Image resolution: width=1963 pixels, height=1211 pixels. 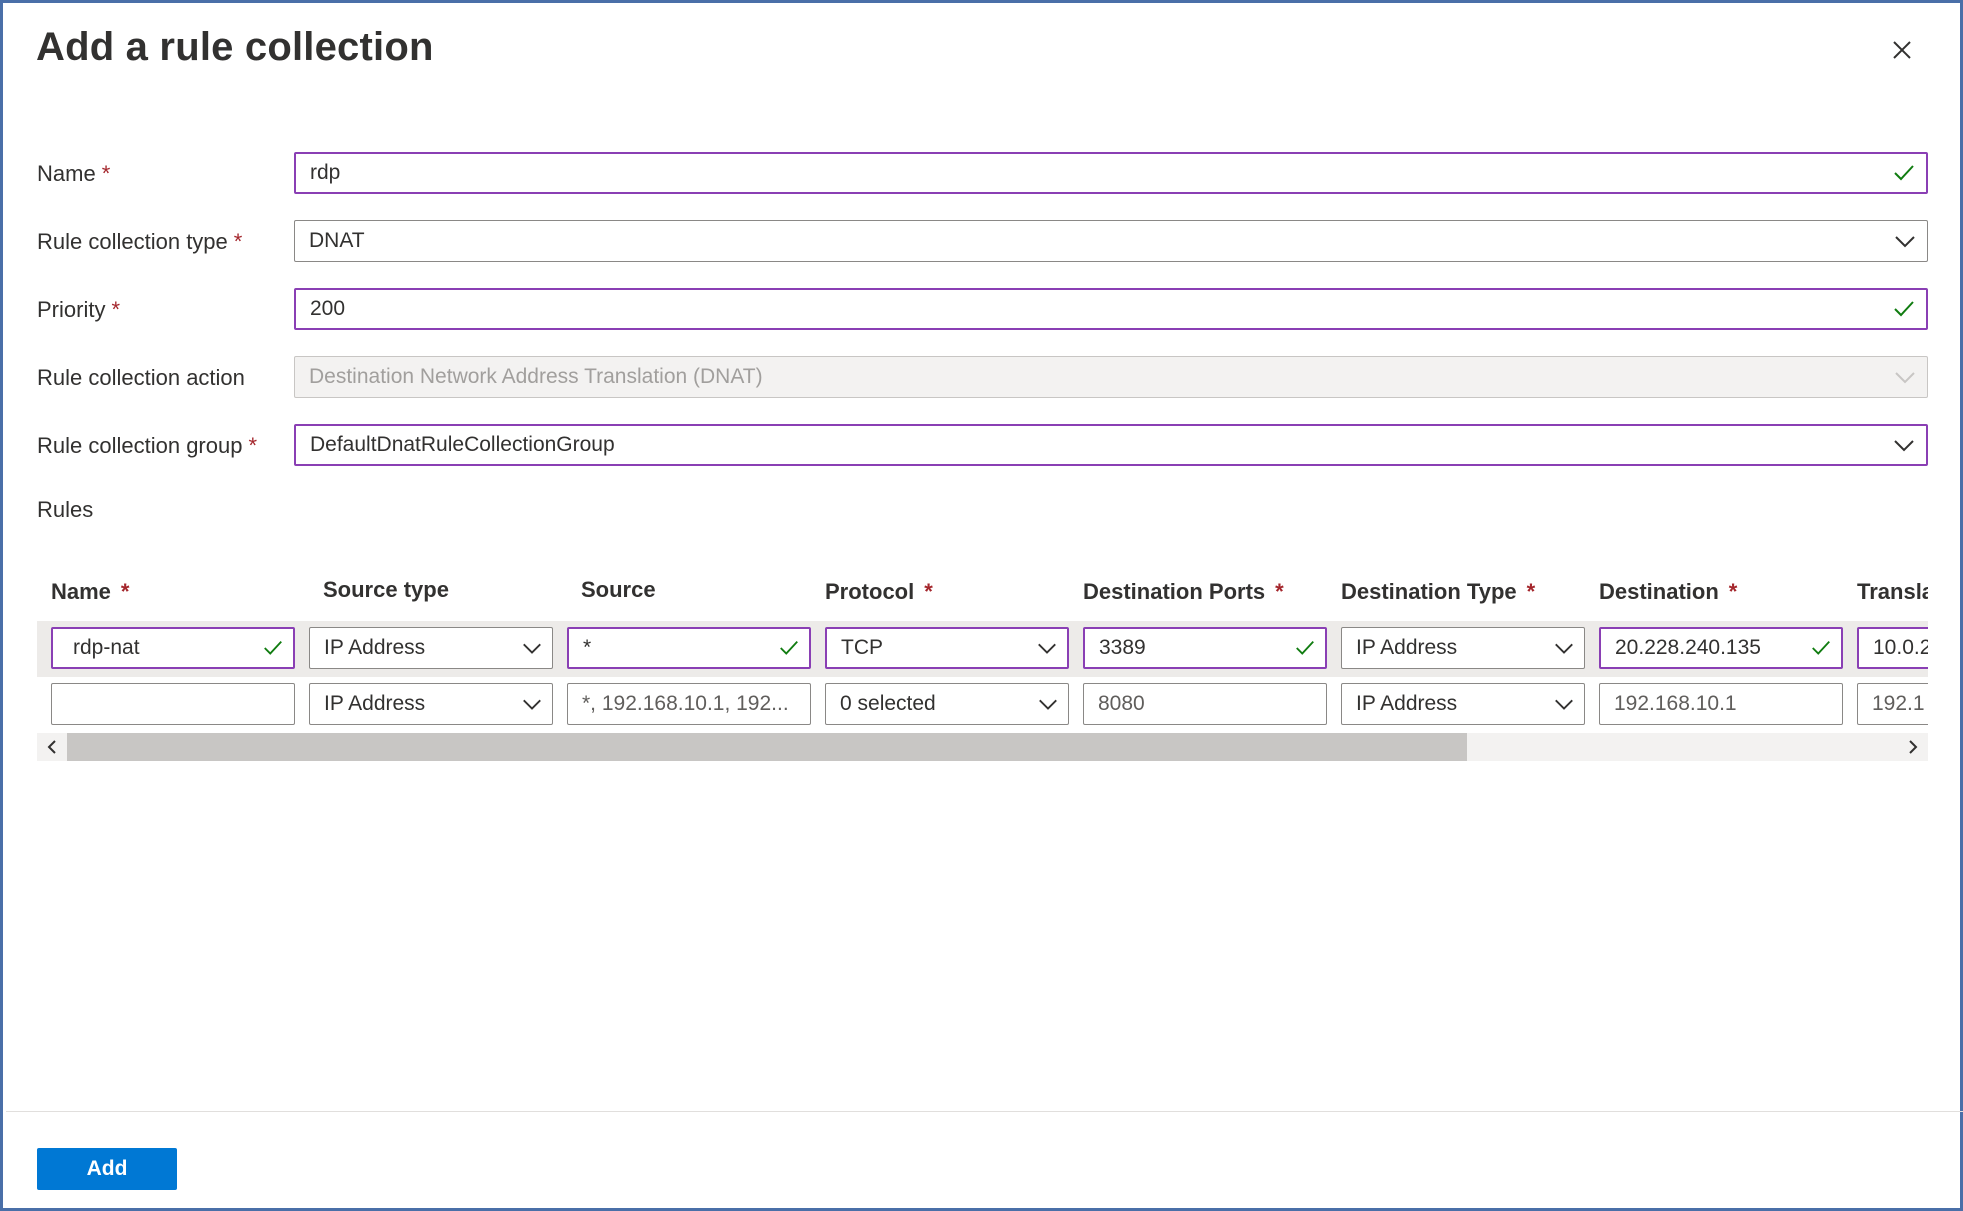 What do you see at coordinates (1111, 241) in the screenshot?
I see `rule-collection-type-dropdown: DNAT` at bounding box center [1111, 241].